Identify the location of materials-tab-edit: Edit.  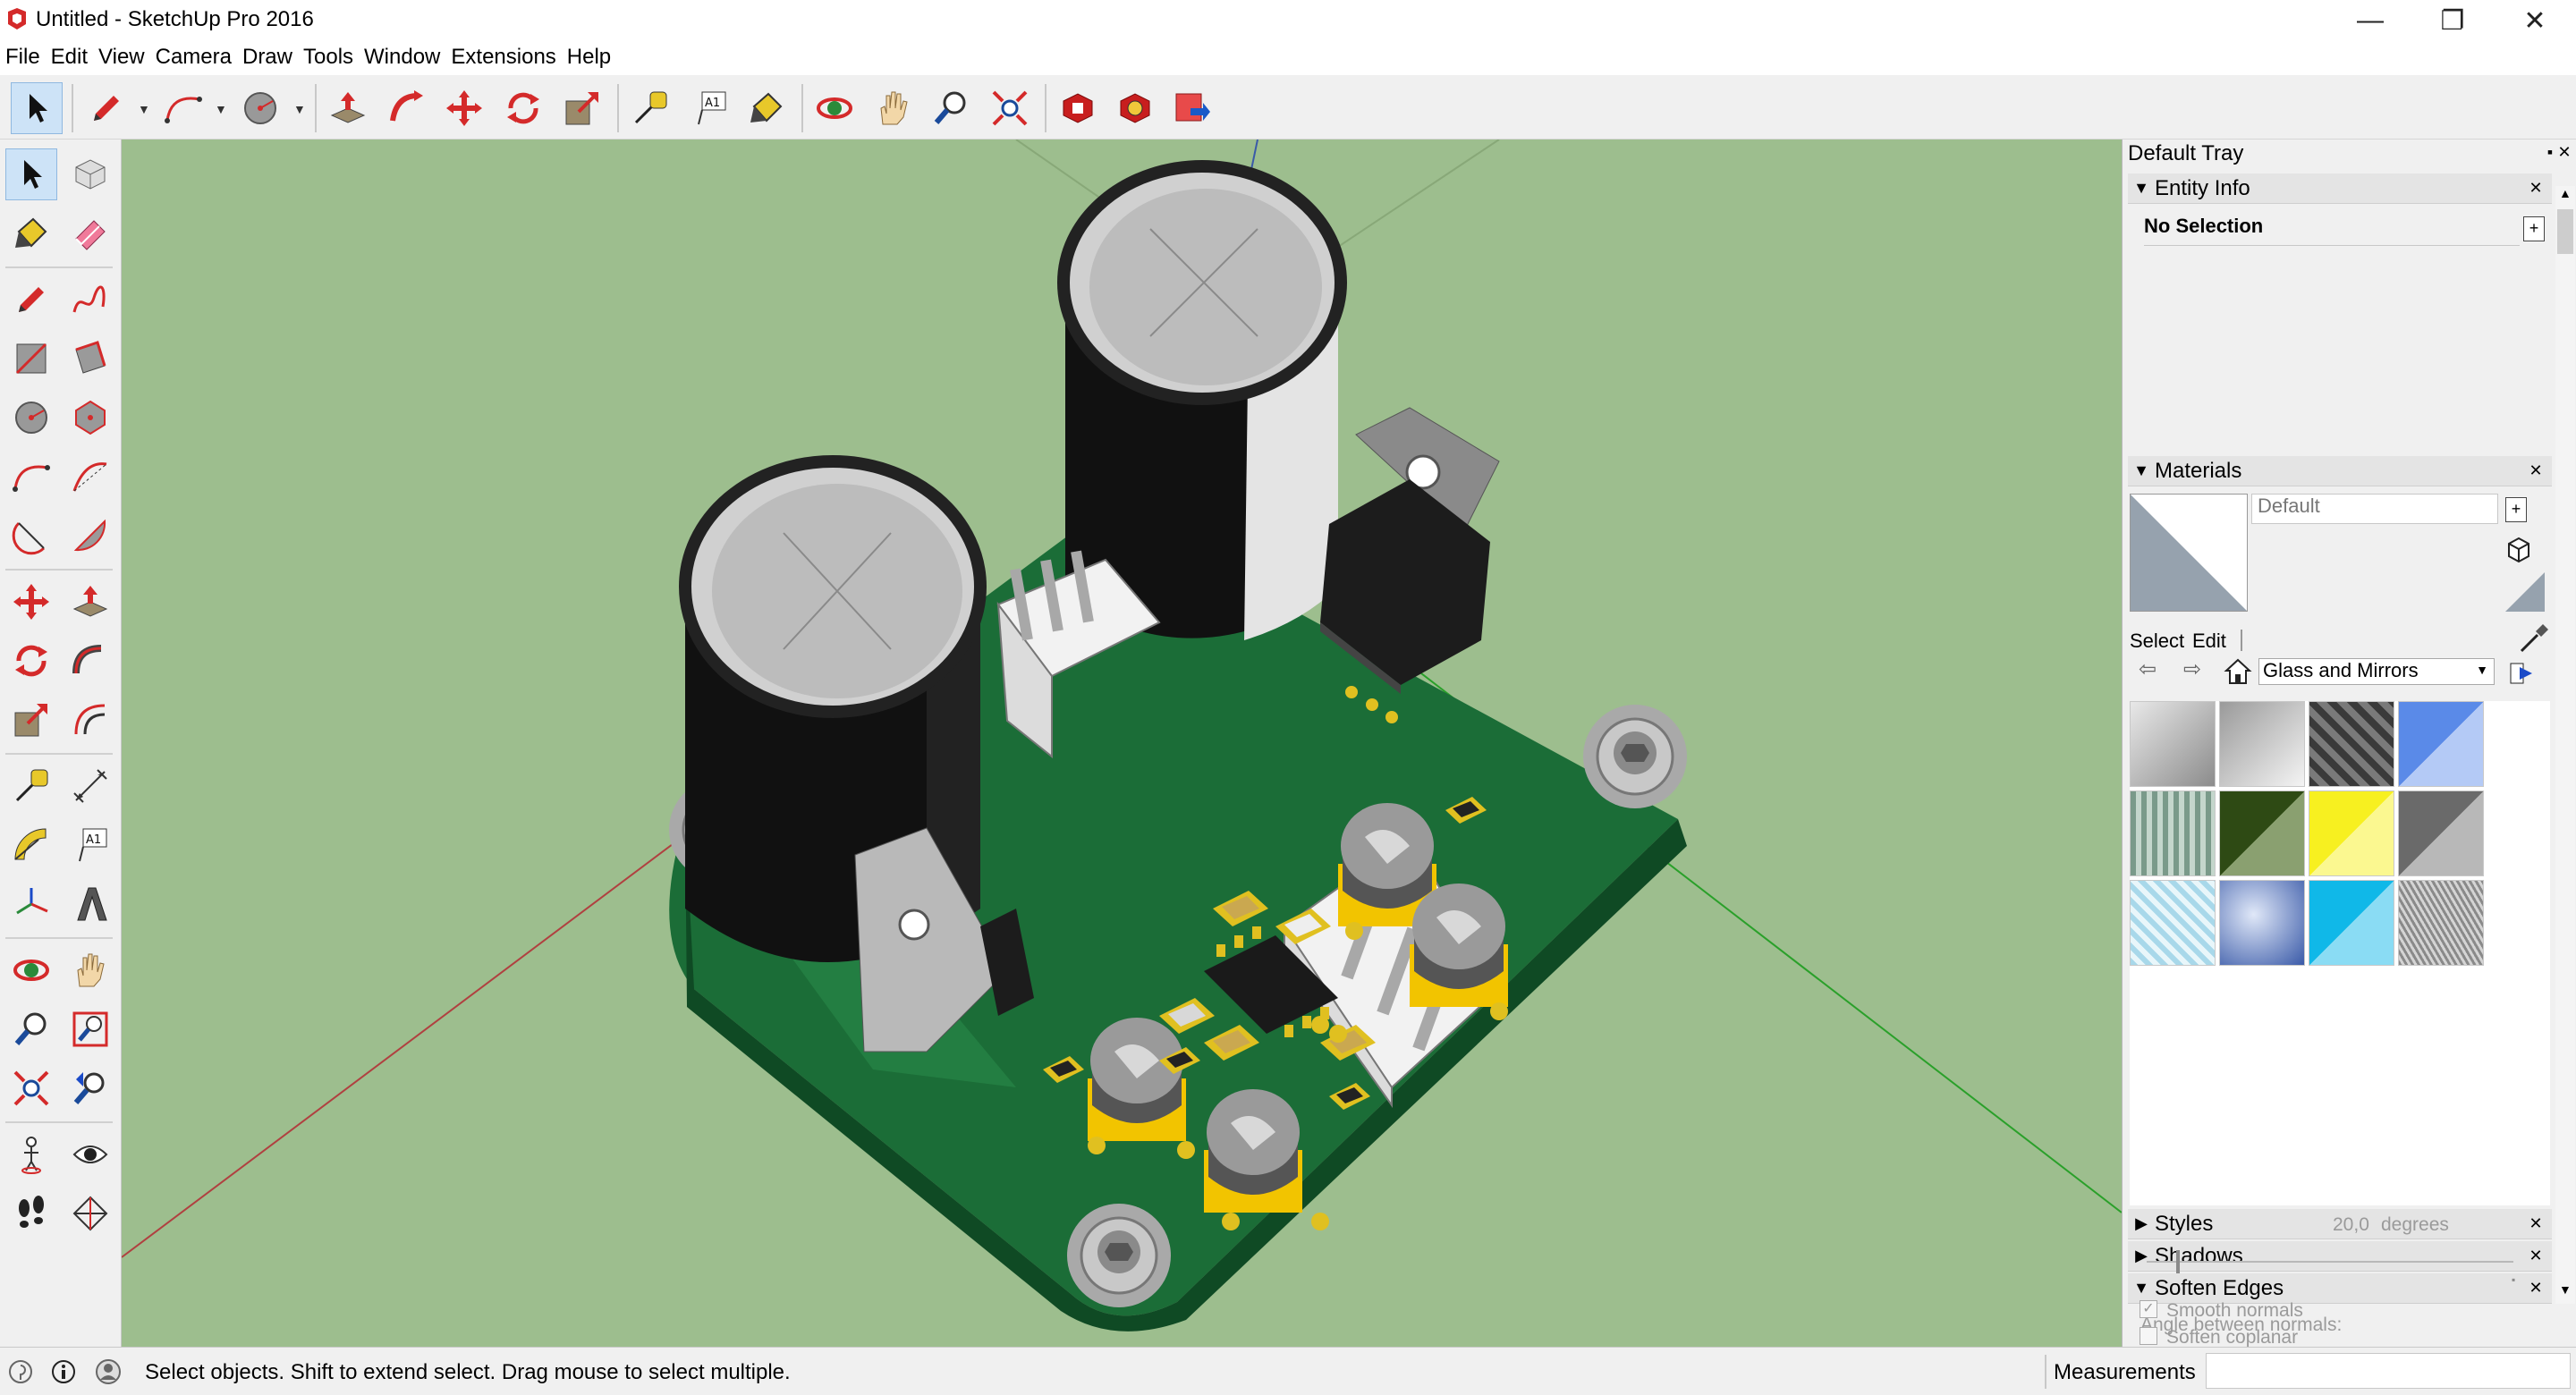
(2209, 641).